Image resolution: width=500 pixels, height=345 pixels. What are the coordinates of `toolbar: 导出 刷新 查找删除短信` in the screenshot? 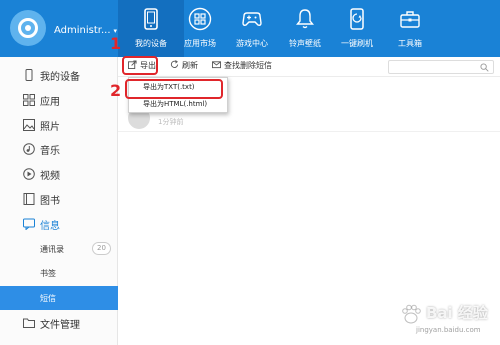 It's located at (309, 67).